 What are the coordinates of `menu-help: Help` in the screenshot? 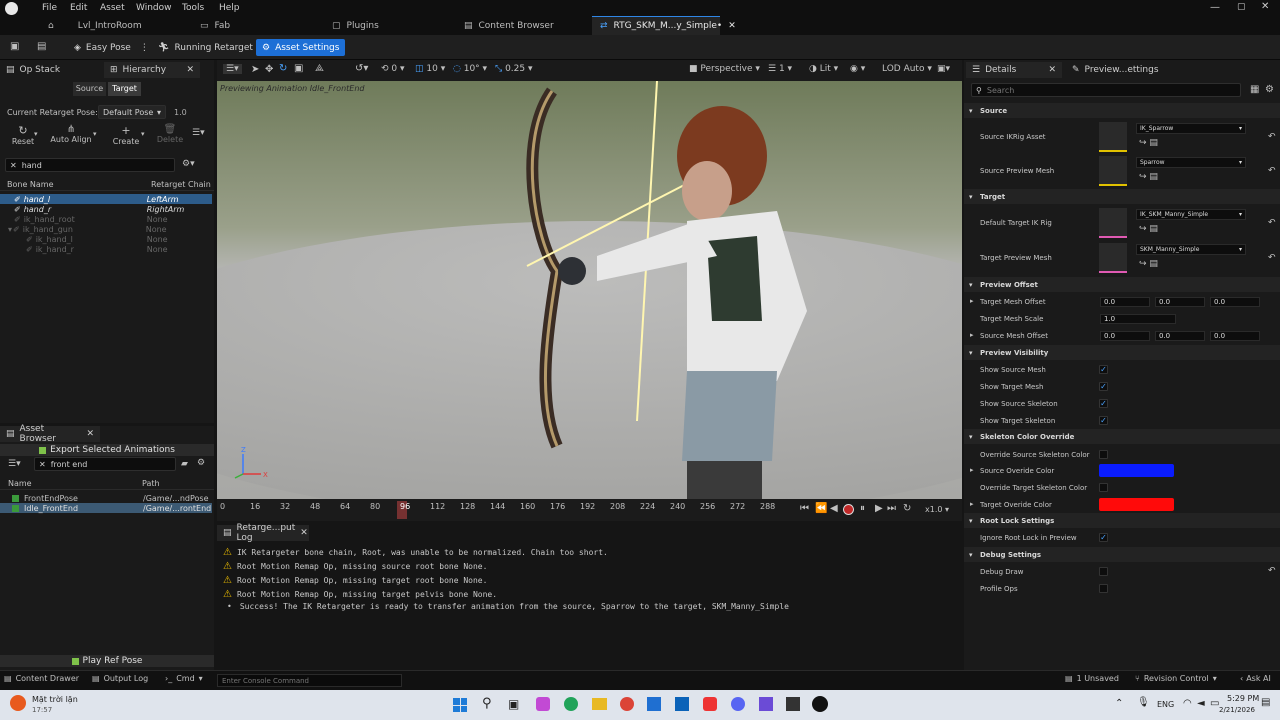 It's located at (229, 8).